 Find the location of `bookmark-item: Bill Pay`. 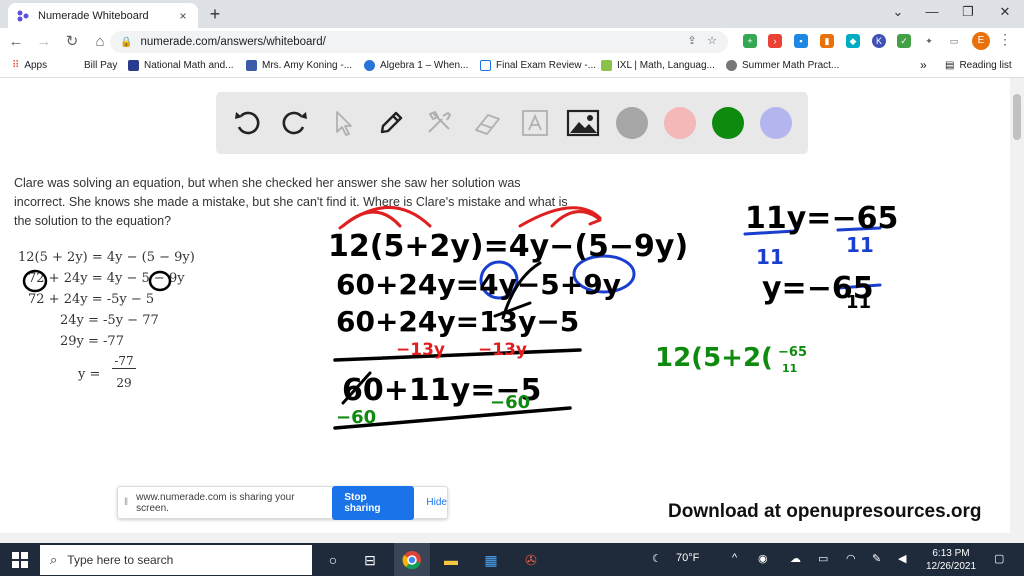

bookmark-item: Bill Pay is located at coordinates (100, 65).